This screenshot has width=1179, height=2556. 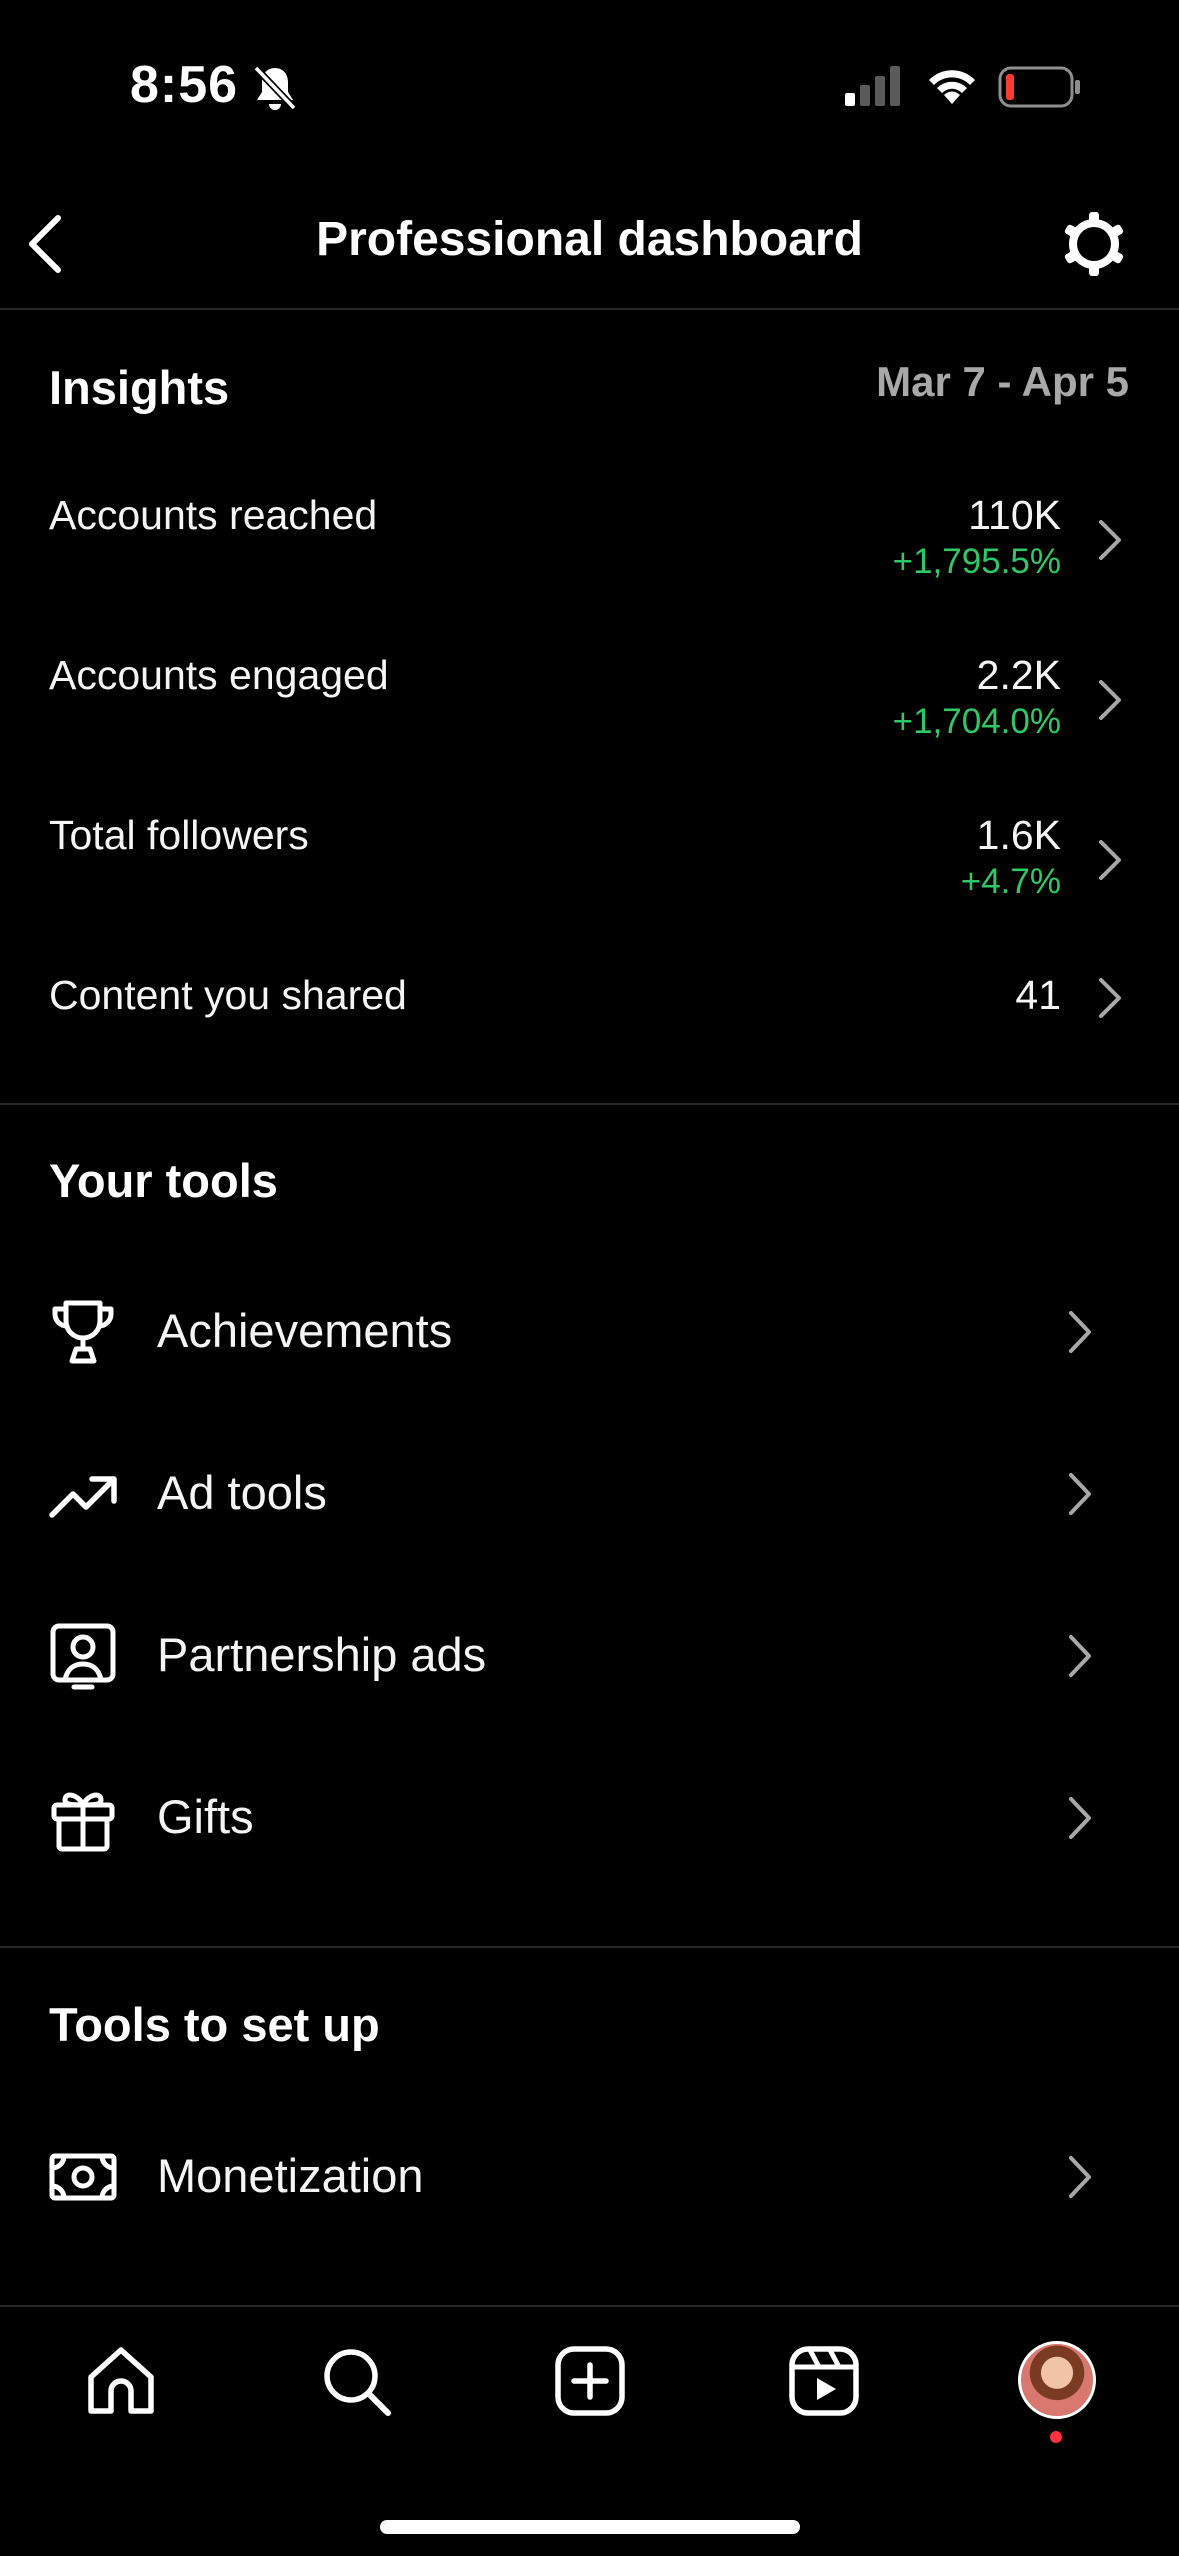 What do you see at coordinates (589, 2177) in the screenshot?
I see `tool-item-monetization: Monetization` at bounding box center [589, 2177].